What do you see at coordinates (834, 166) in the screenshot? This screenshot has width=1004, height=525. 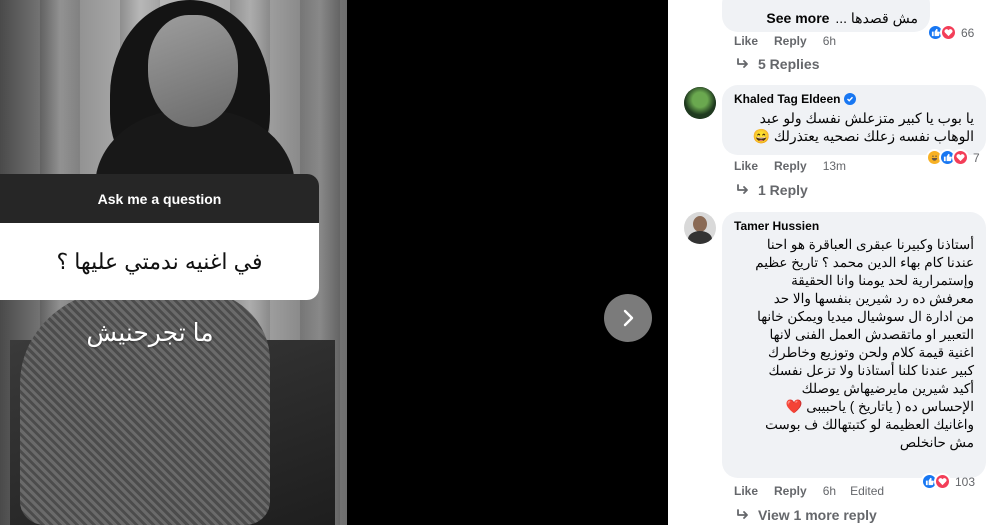 I see `comment-time: 13m` at bounding box center [834, 166].